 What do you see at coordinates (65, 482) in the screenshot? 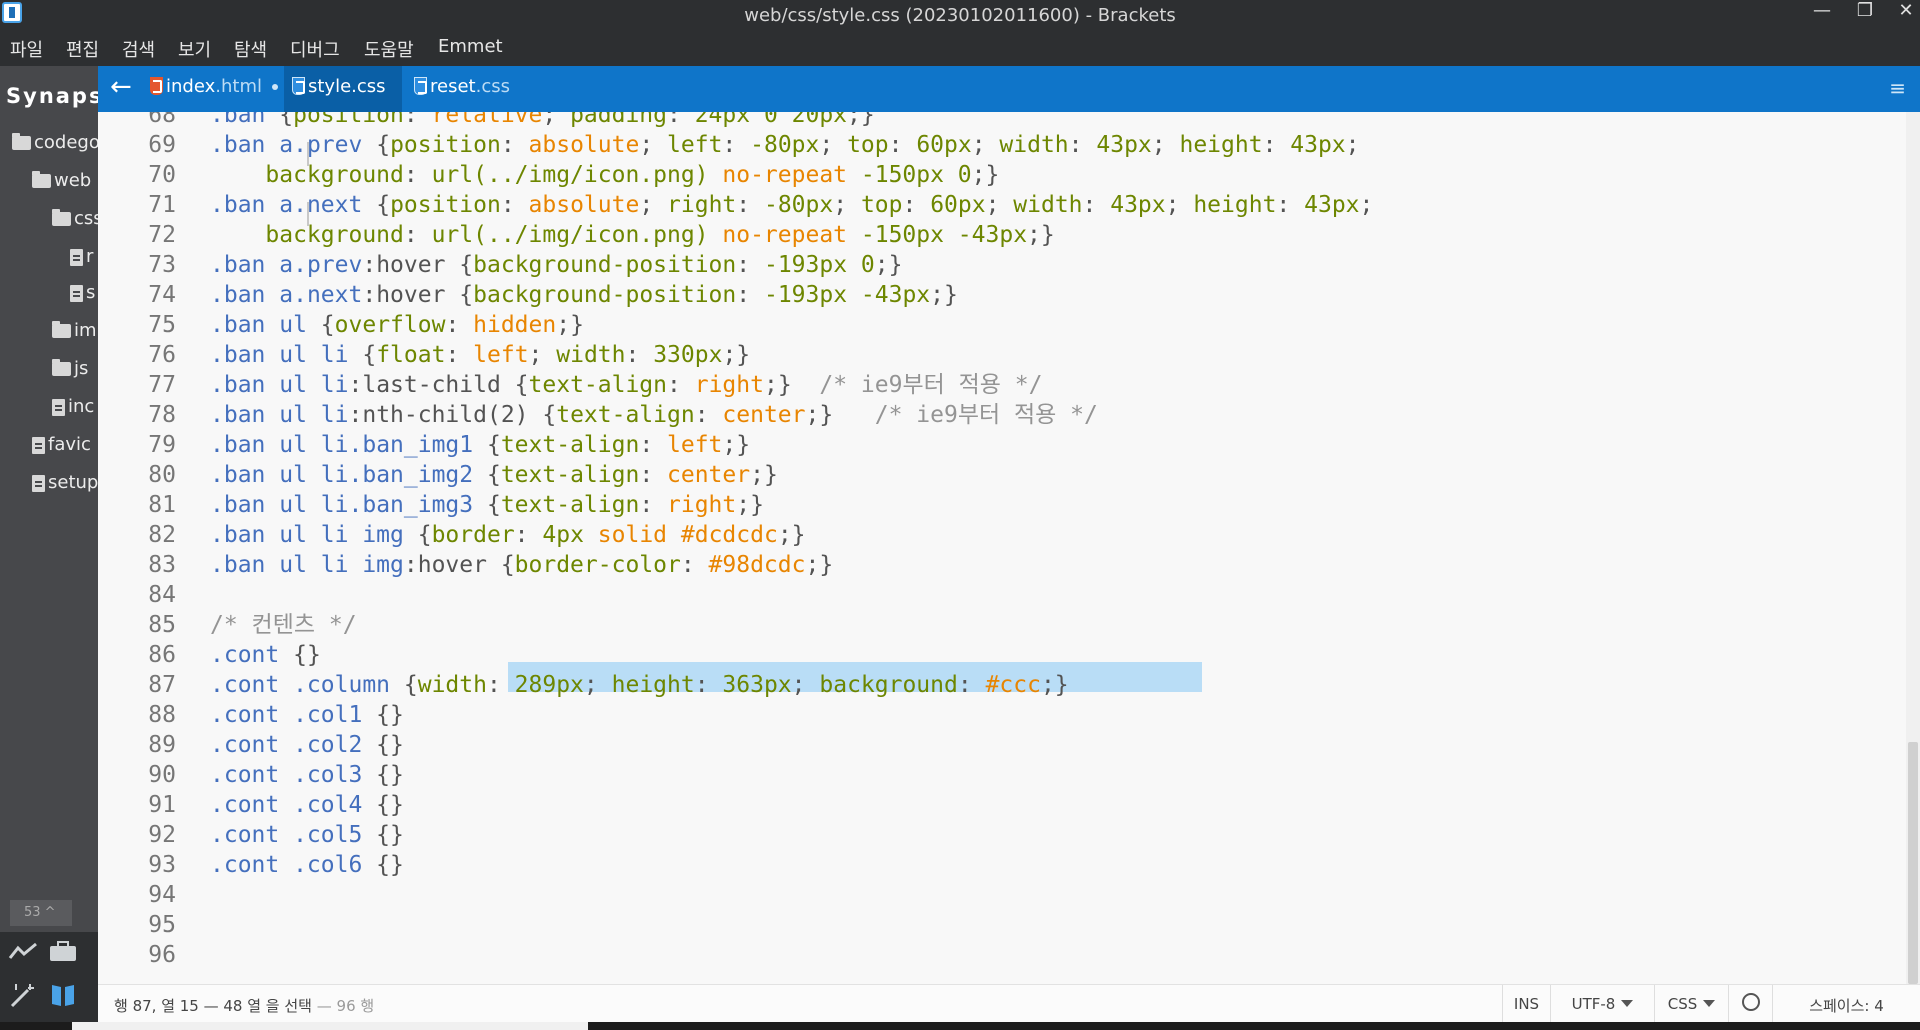
I see `tree-file-setup: setup` at bounding box center [65, 482].